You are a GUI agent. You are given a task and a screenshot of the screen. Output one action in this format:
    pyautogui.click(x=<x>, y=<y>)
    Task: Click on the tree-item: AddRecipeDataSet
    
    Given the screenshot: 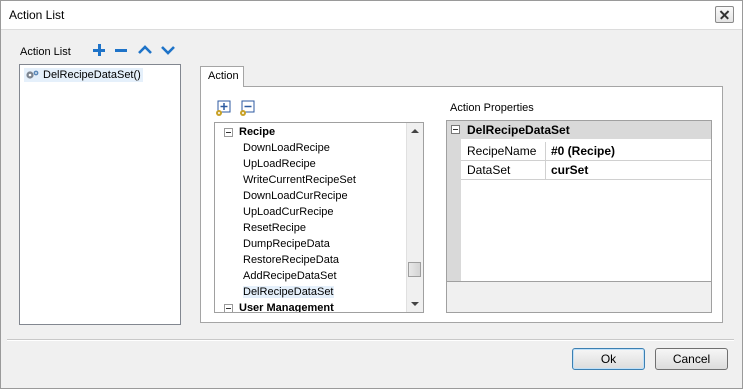 What is the action you would take?
    pyautogui.click(x=290, y=276)
    